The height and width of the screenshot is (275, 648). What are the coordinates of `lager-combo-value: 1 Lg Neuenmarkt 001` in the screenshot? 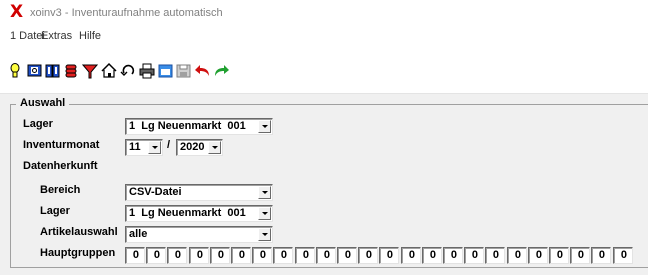 It's located at (187, 126).